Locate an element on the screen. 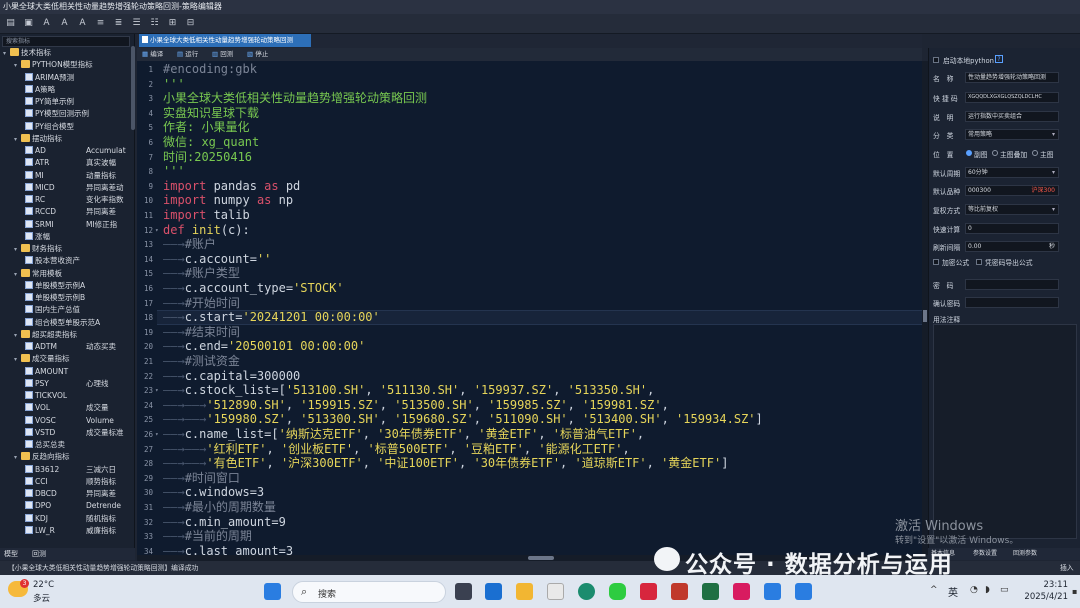 This screenshot has height=608, width=1080. code-line: ——→#当前的周期 is located at coordinates (207, 536).